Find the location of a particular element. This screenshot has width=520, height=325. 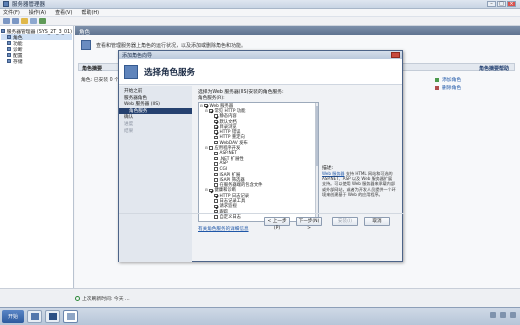

wizard-header: 选择角色服务 is located at coordinates (260, 72).